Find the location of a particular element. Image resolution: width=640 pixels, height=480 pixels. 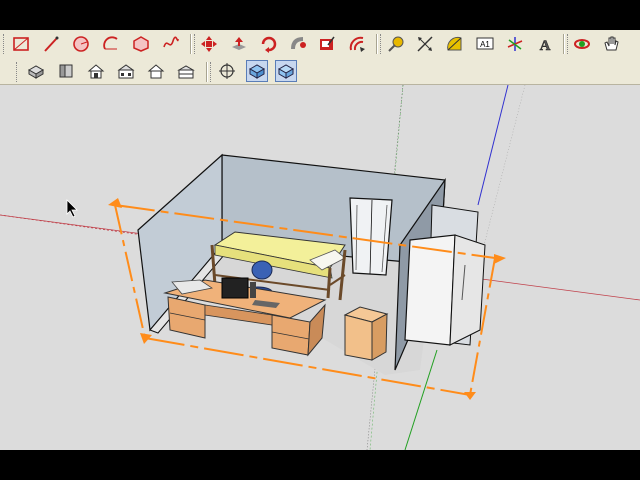

circle-tool-icon is located at coordinates (81, 44).